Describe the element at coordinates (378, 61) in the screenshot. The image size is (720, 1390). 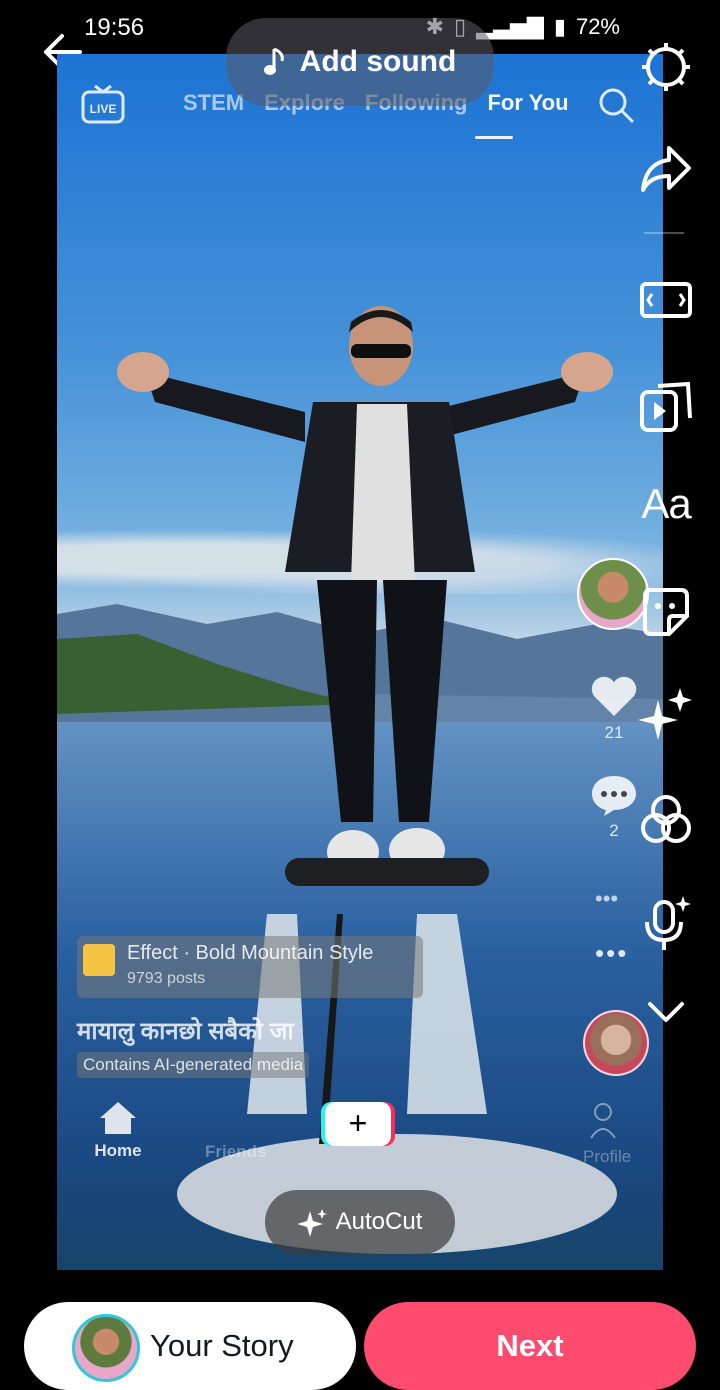
I see `add-sound-label: Add sound` at that location.